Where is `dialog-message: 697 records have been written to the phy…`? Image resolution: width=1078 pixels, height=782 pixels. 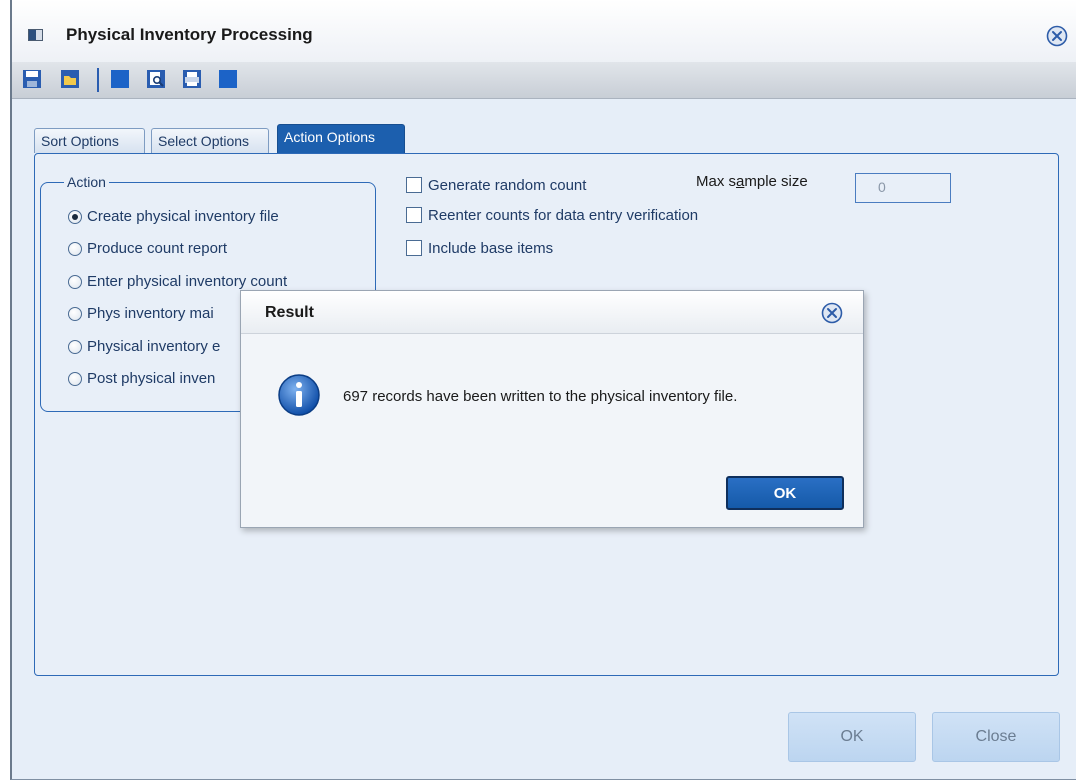
dialog-message: 697 records have been written to the phy… is located at coordinates (540, 396).